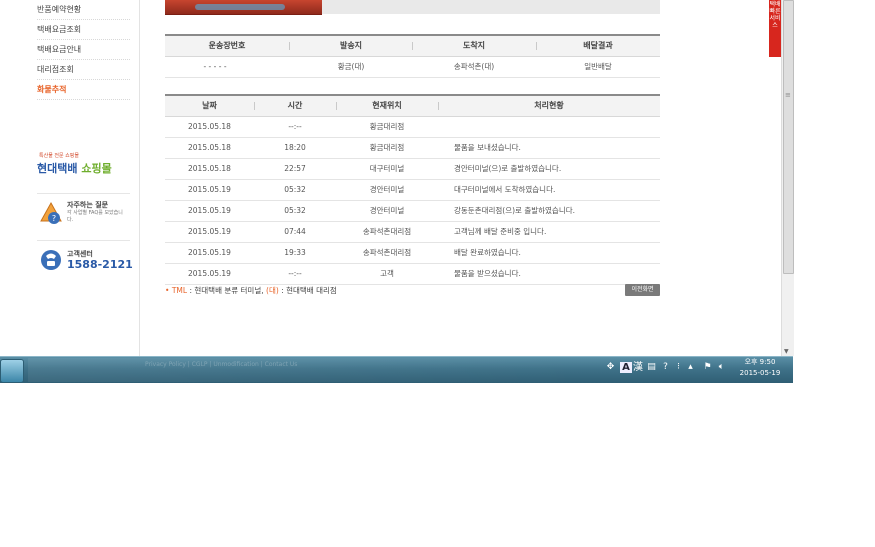 This screenshot has width=875, height=547. What do you see at coordinates (642, 290) in the screenshot?
I see `previous-screen-button: 이전화면` at bounding box center [642, 290].